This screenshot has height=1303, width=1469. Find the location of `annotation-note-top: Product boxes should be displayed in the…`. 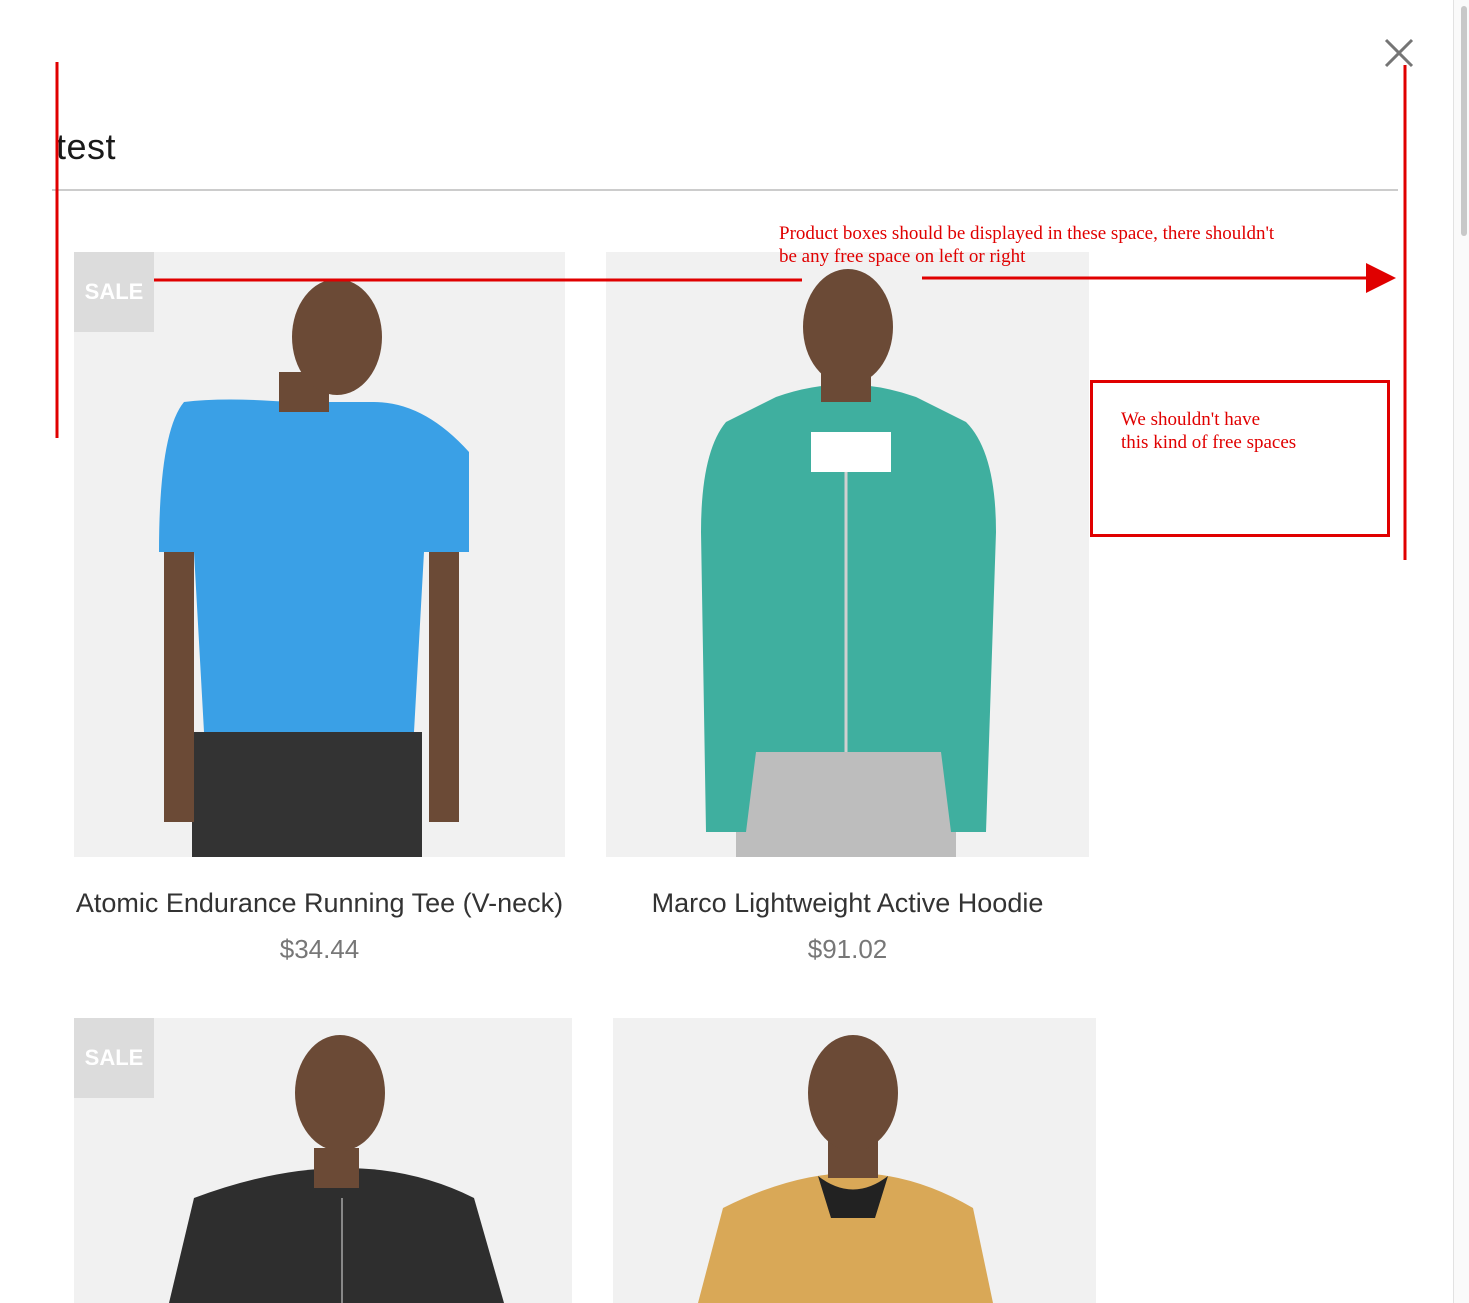

annotation-note-top: Product boxes should be displayed in the… is located at coordinates (1026, 245).